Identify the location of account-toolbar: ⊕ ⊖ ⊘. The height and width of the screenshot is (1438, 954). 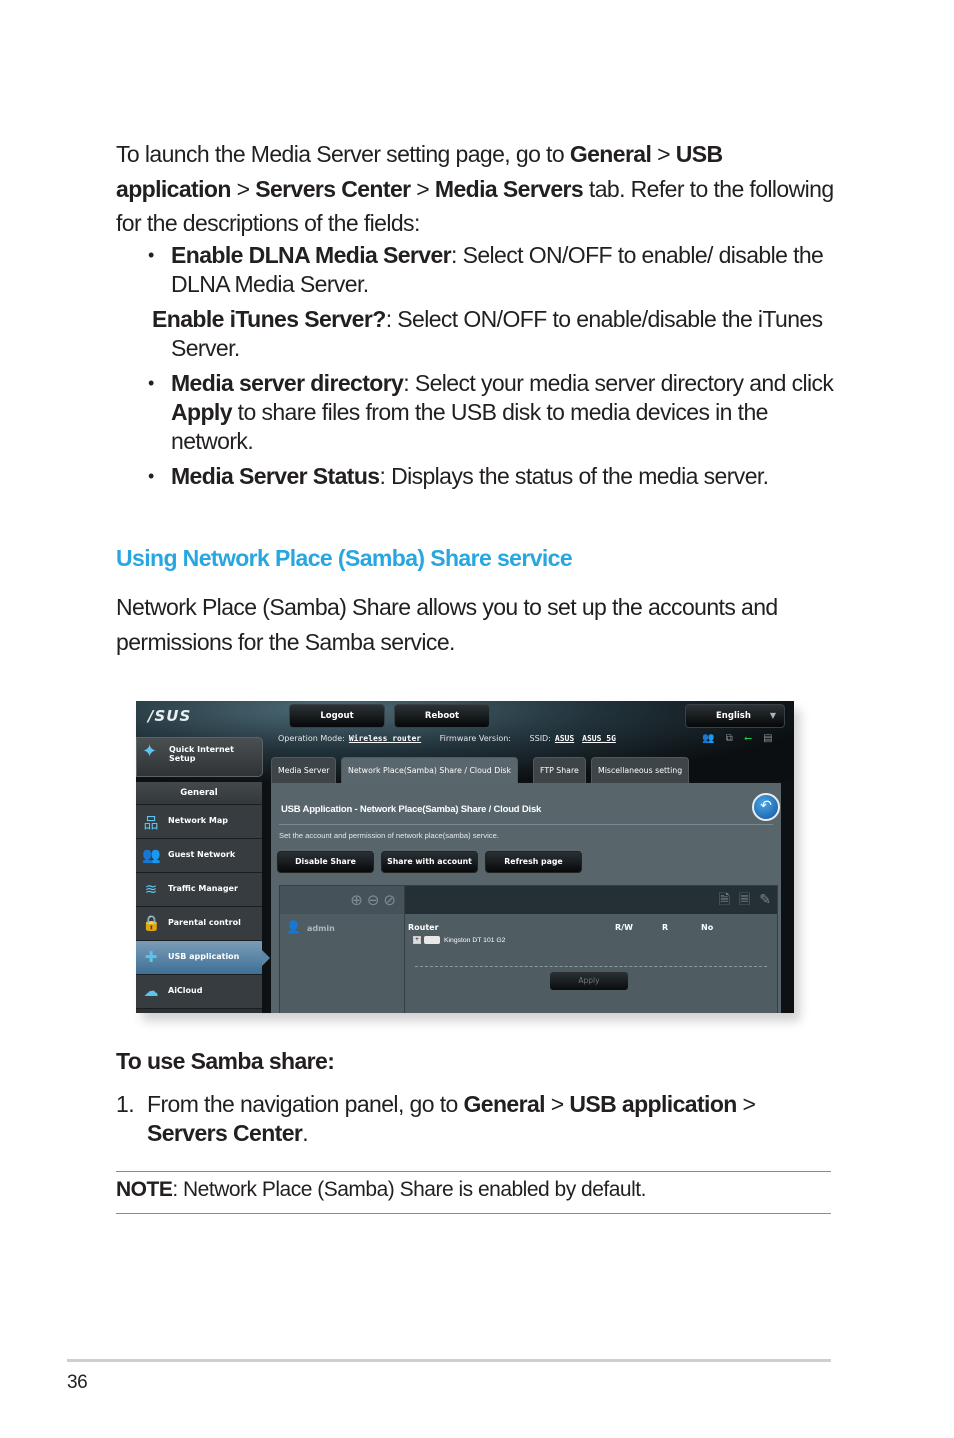
(342, 900).